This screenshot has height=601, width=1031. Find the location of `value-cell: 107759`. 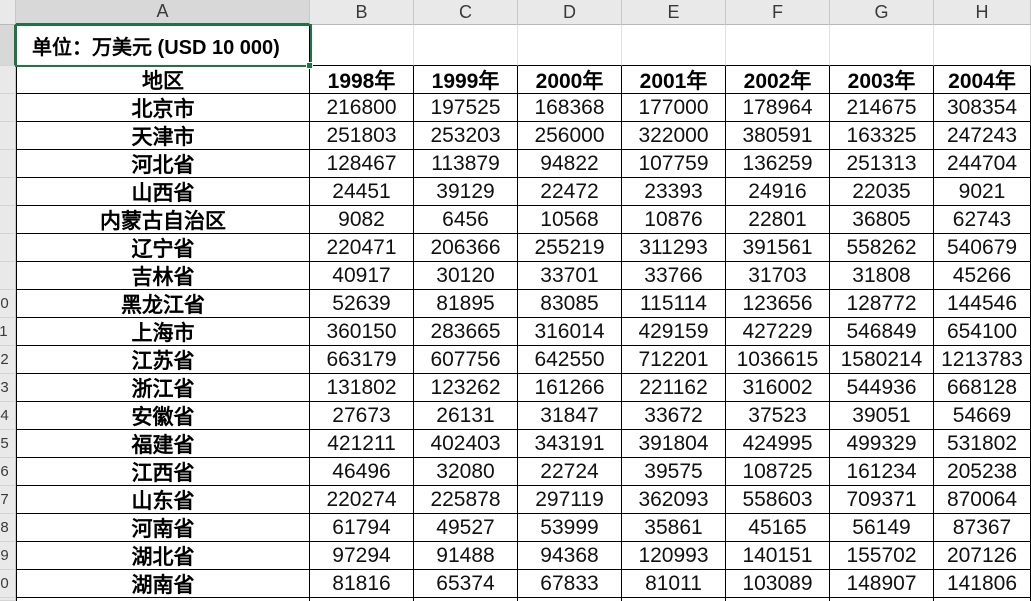

value-cell: 107759 is located at coordinates (674, 164).